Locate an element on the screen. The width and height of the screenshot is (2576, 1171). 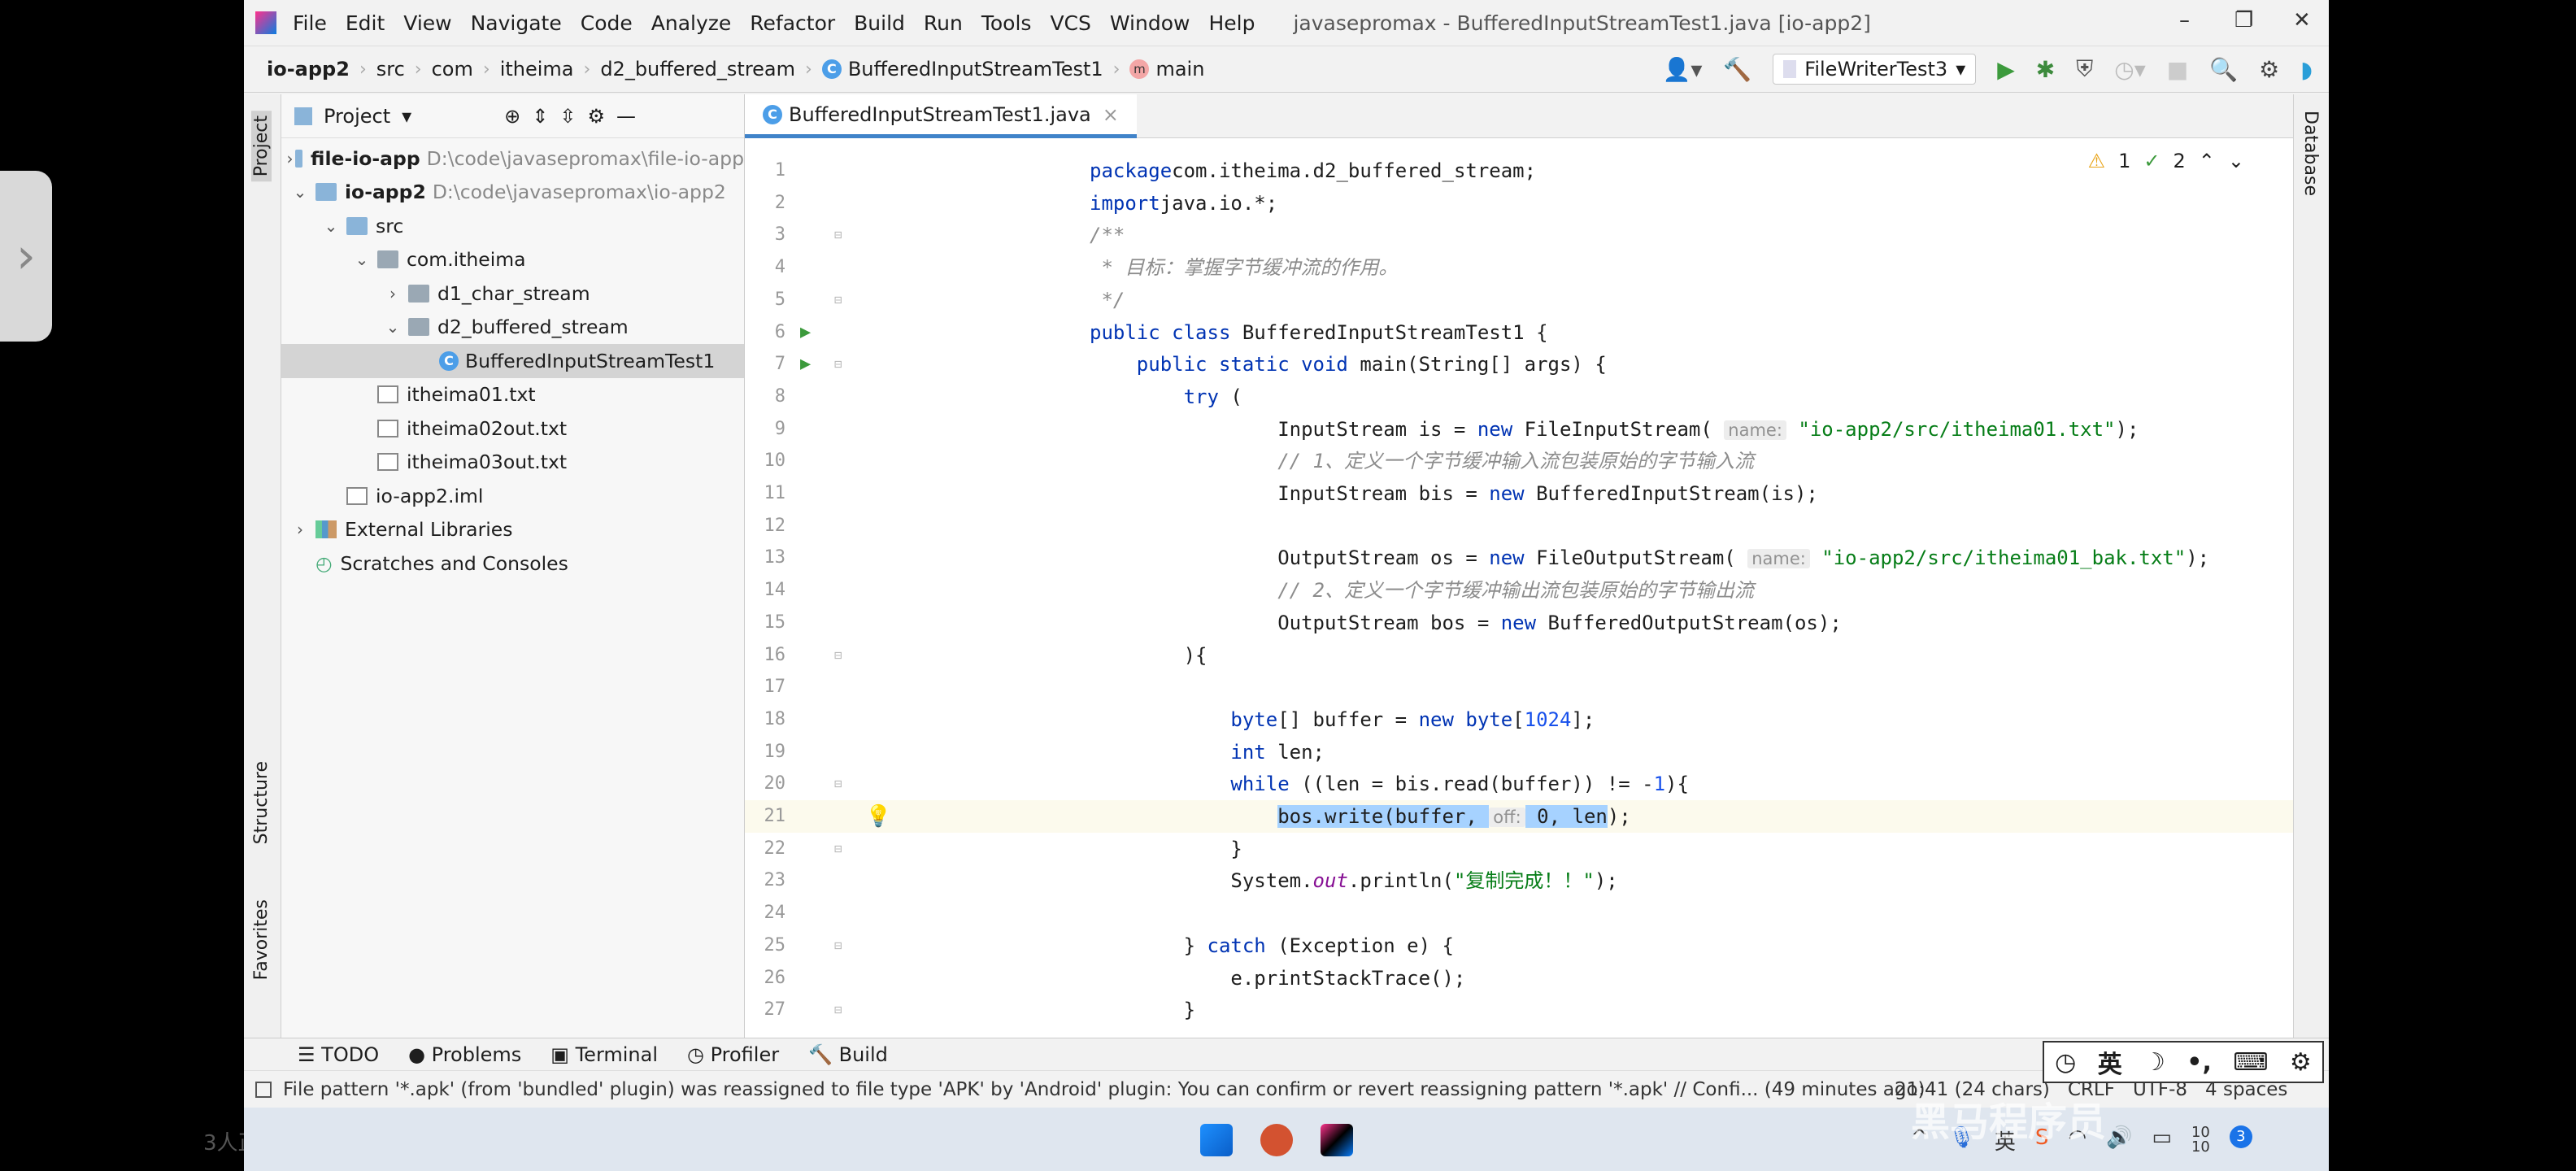
battery-icon: ▭ is located at coordinates (2162, 1140).